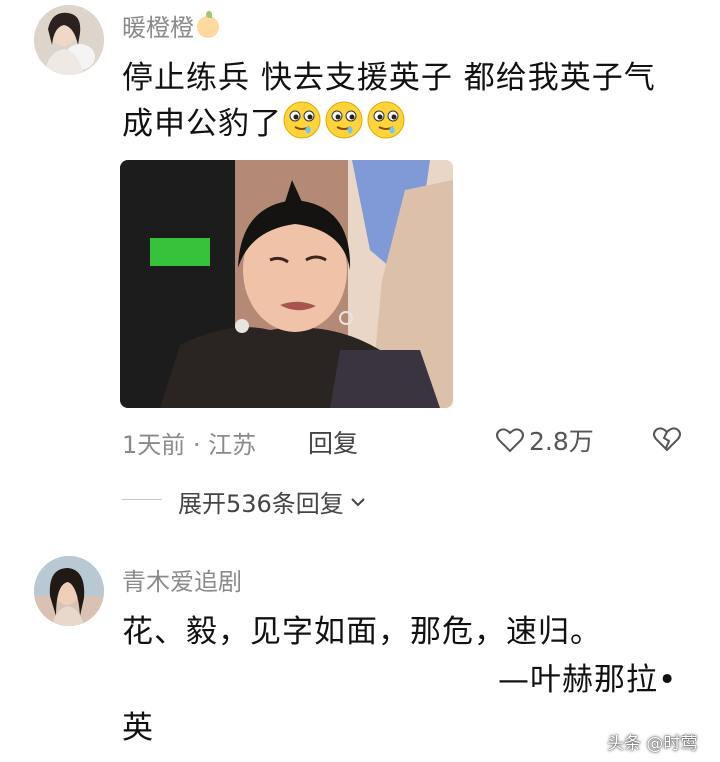  I want to click on like-button: 2.8万, so click(544, 440).